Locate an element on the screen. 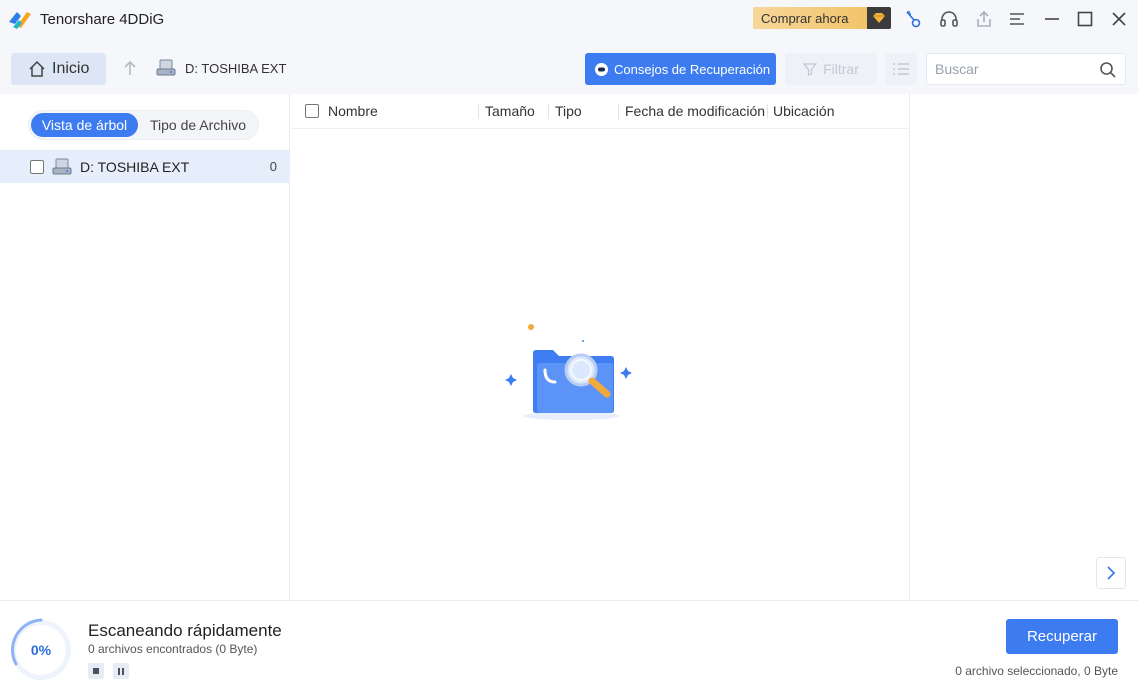 The image size is (1138, 695). search-icon is located at coordinates (1108, 70).